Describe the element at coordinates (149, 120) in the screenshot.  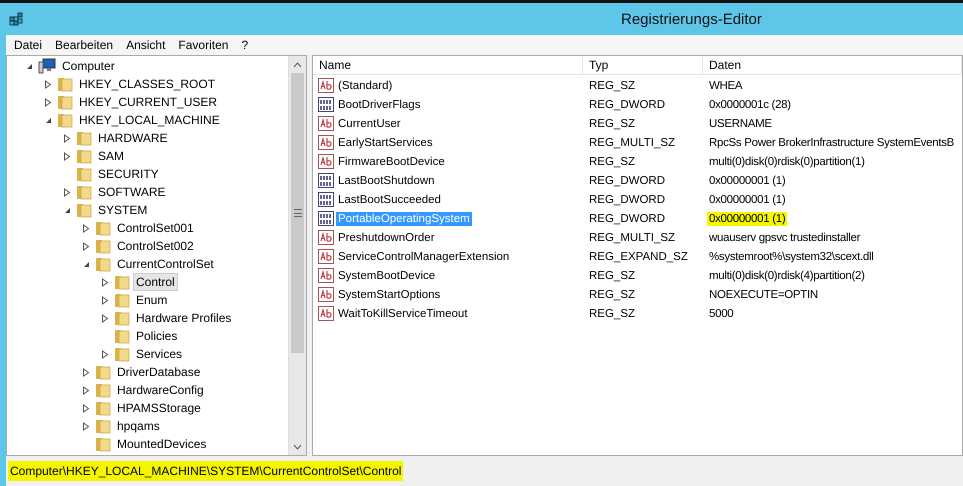
I see `tree-item: HKEY_LOCAL_MACHINE` at that location.